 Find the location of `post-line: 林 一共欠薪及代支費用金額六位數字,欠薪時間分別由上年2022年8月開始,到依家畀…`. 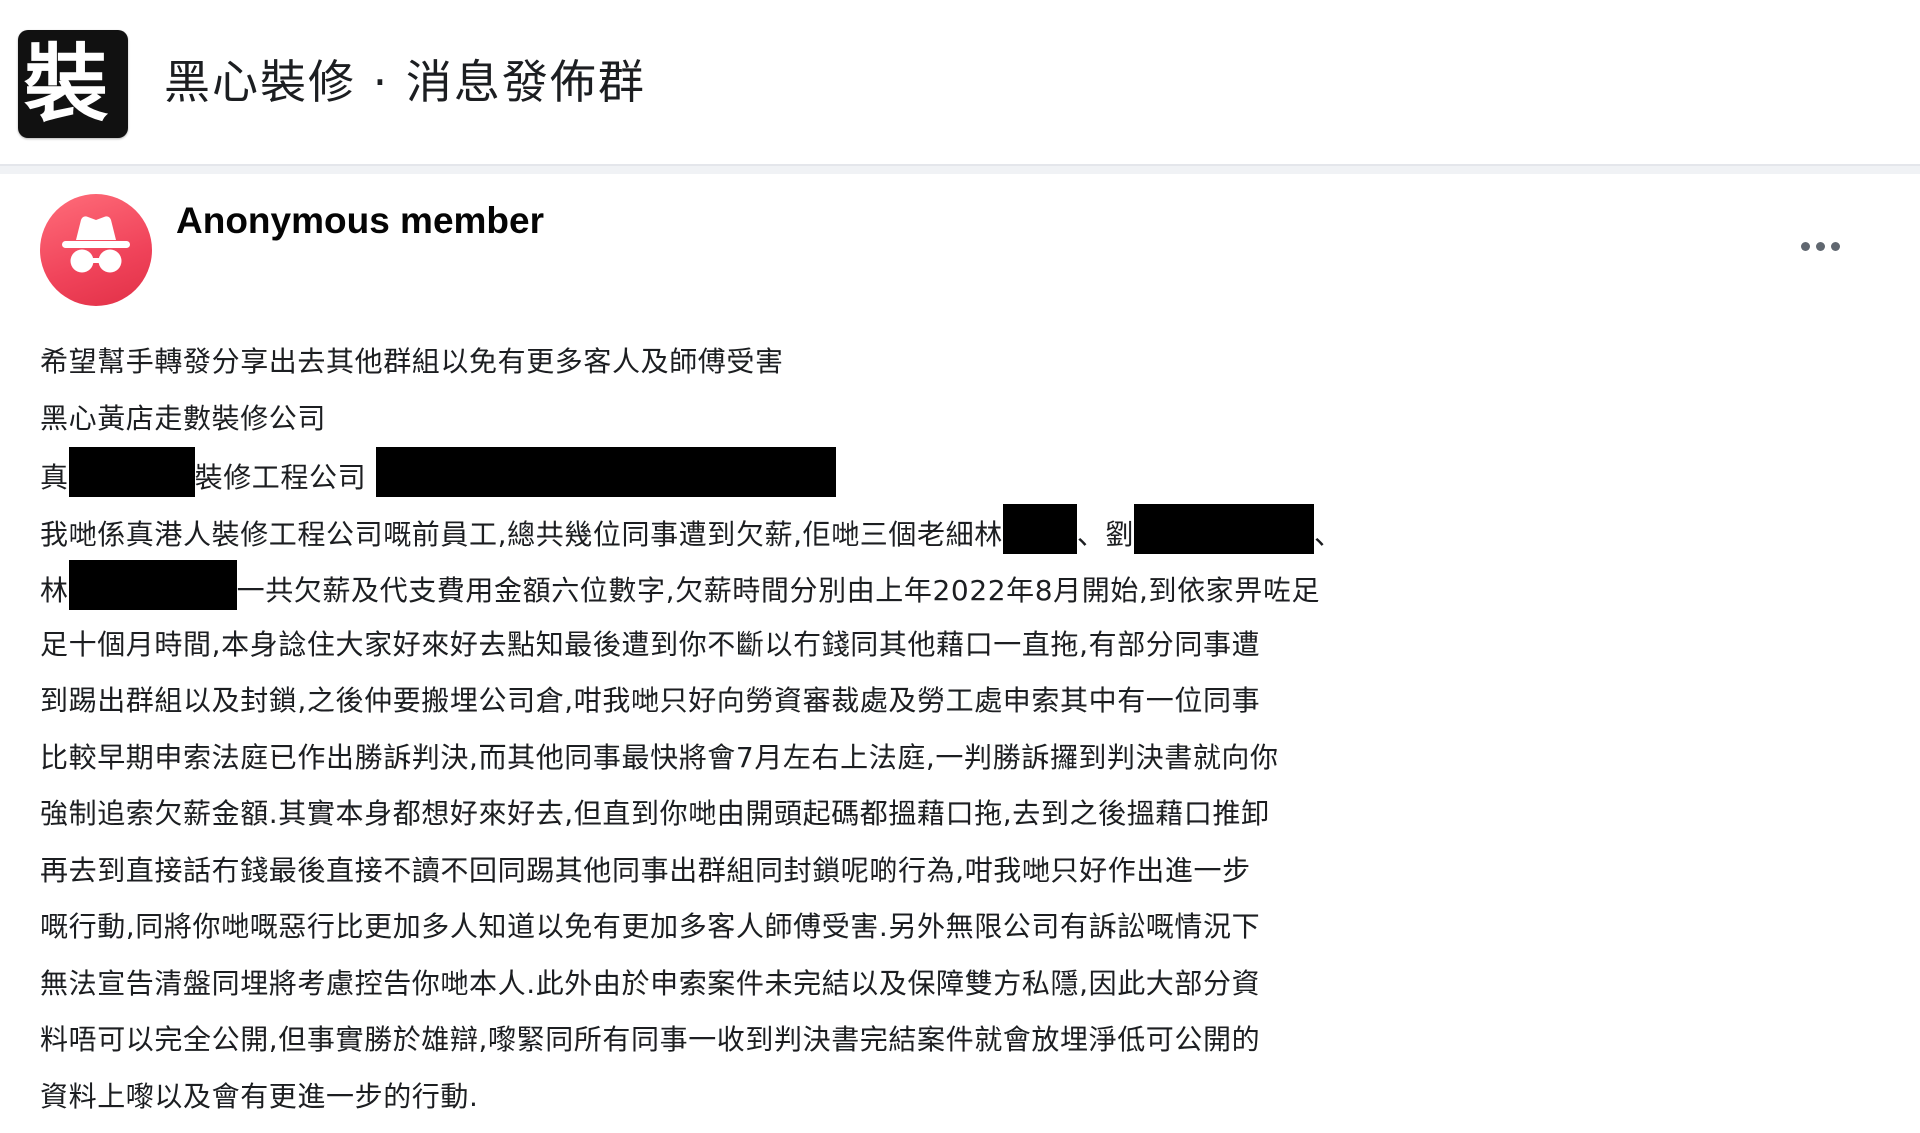

post-line: 林 一共欠薪及代支費用金額六位數字,欠薪時間分別由上年2022年8月開始,到依家畀… is located at coordinates (965, 588).